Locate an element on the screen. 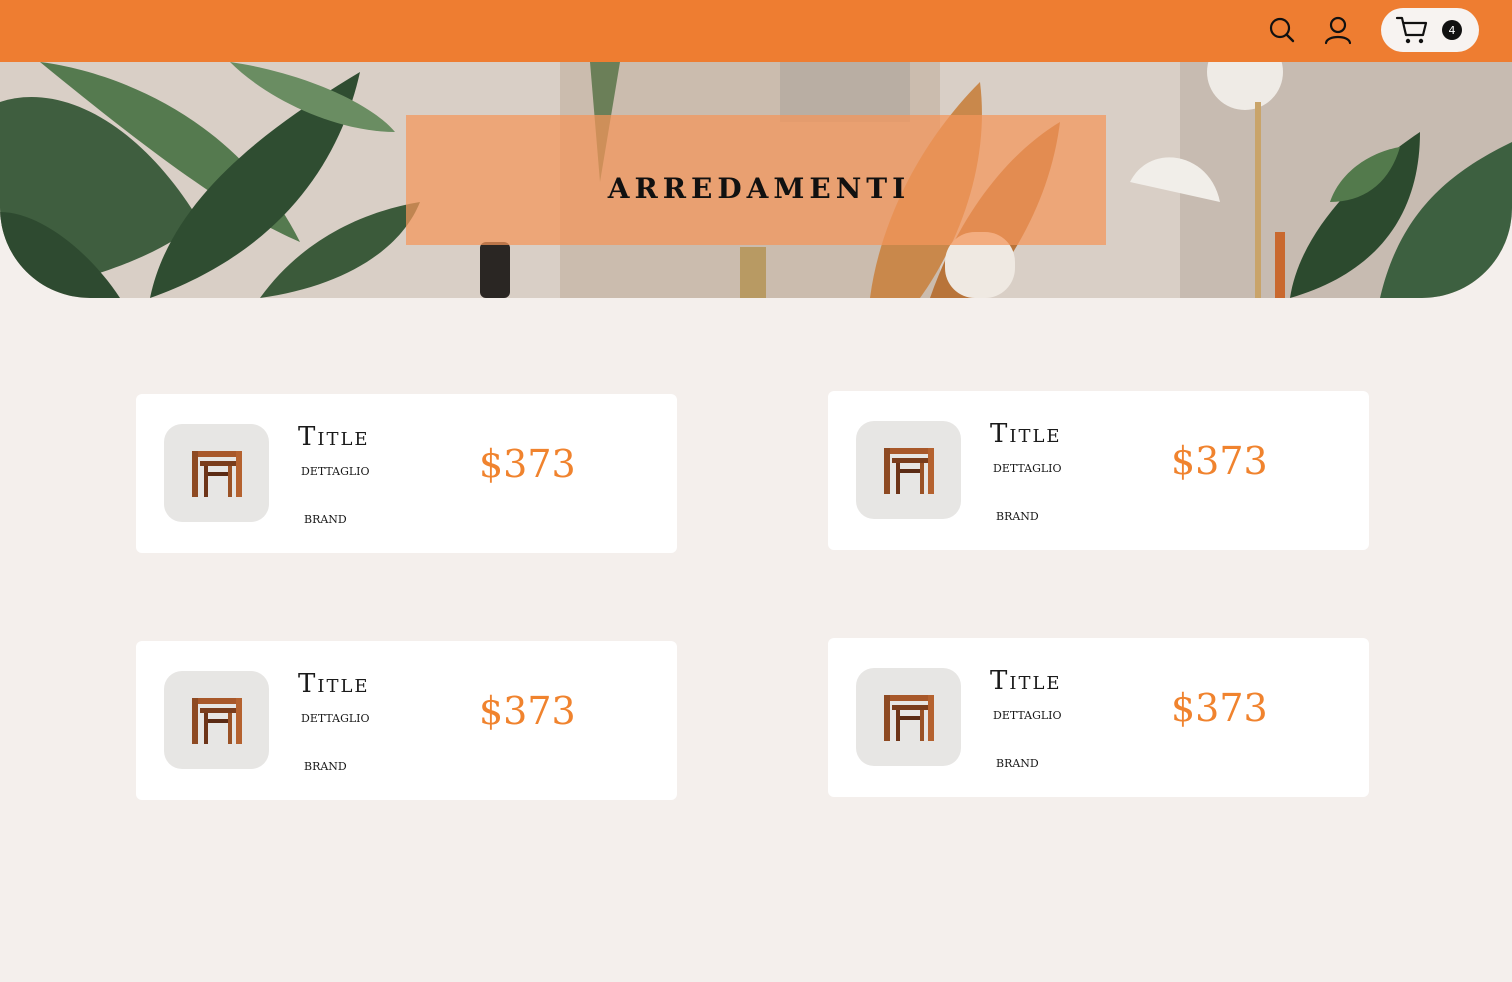 This screenshot has width=1512, height=982. top-navigation-bar: 4 is located at coordinates (756, 31).